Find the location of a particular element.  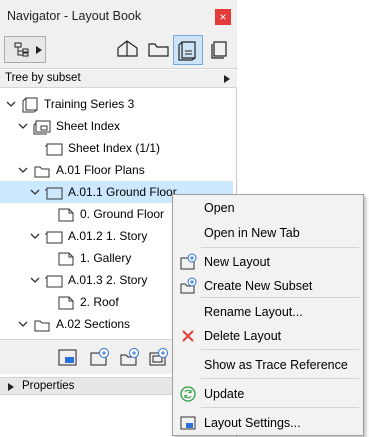

context-menu-item: Open is located at coordinates (268, 208).